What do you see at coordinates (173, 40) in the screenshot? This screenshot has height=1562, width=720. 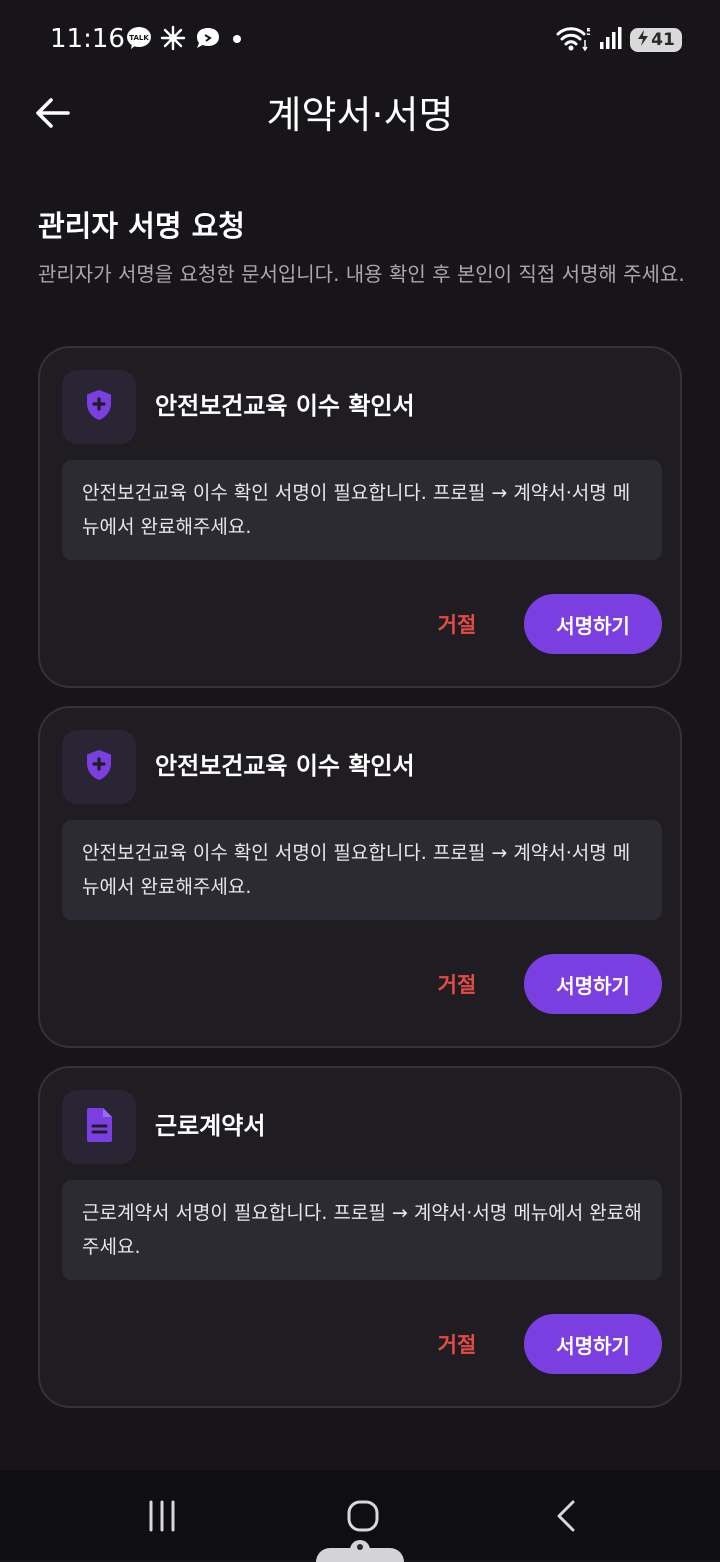 I see `sparkle-icon` at bounding box center [173, 40].